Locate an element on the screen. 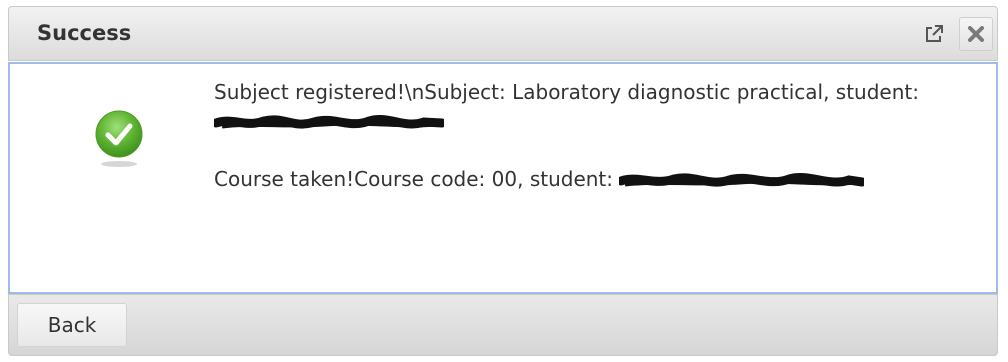 This screenshot has height=362, width=1008. popout-icon is located at coordinates (934, 34).